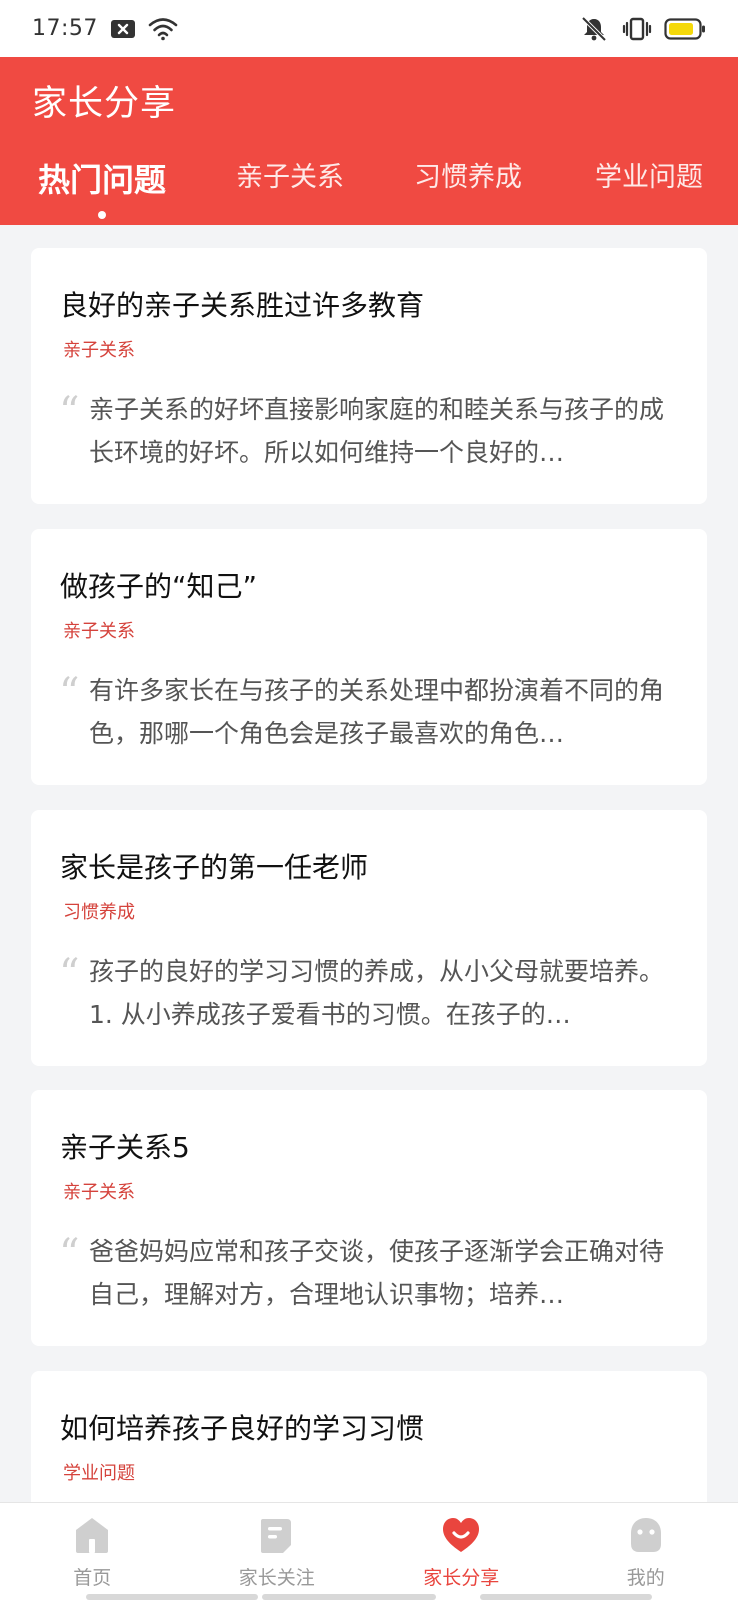  What do you see at coordinates (369, 28) in the screenshot?
I see `status-bar: 17:57` at bounding box center [369, 28].